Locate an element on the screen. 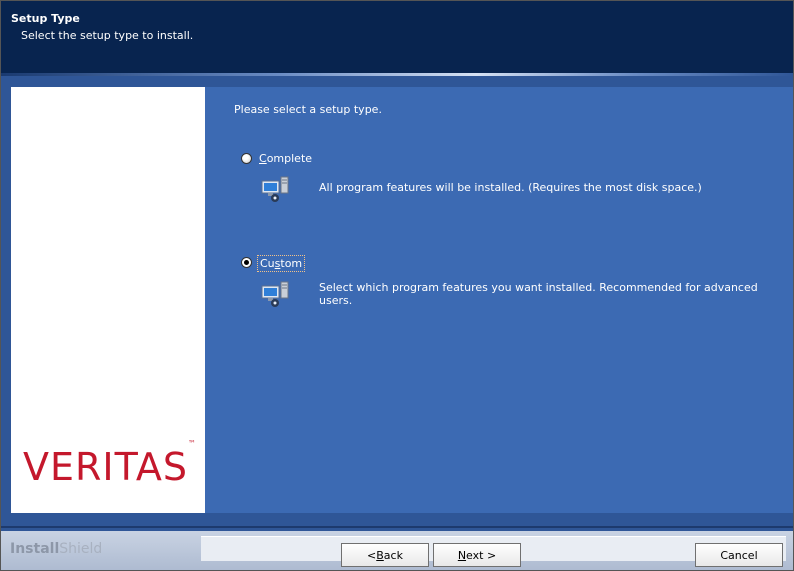 This screenshot has width=794, height=571. header-title: Setup Type is located at coordinates (45, 18).